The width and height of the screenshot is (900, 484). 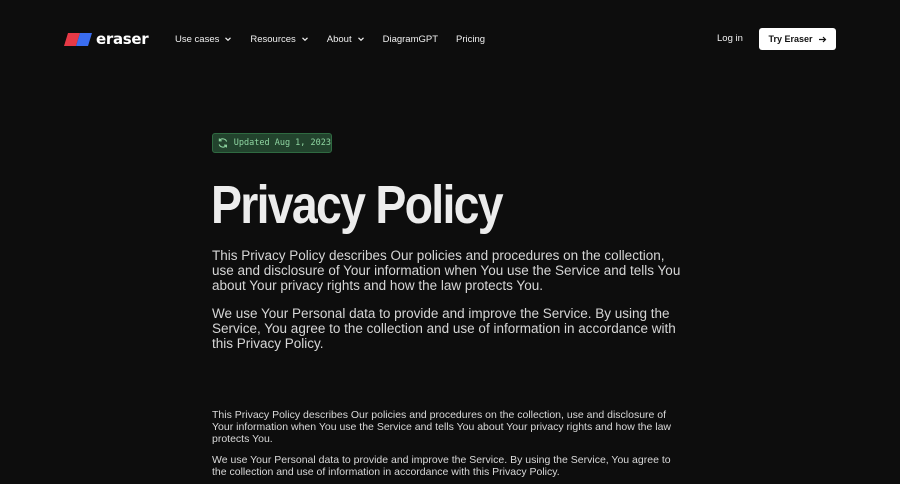 I want to click on nav-item-pricing: Pricing, so click(x=470, y=39).